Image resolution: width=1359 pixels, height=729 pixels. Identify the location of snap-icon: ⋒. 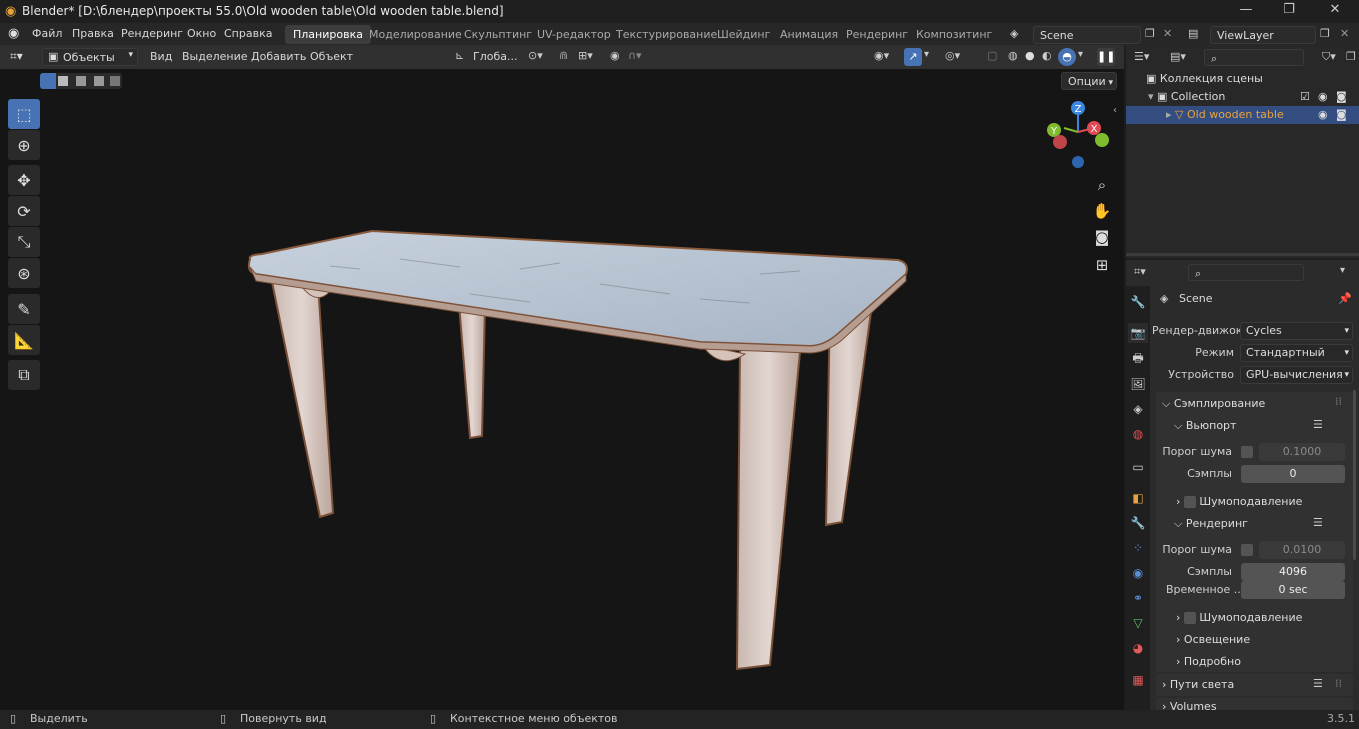
(563, 55).